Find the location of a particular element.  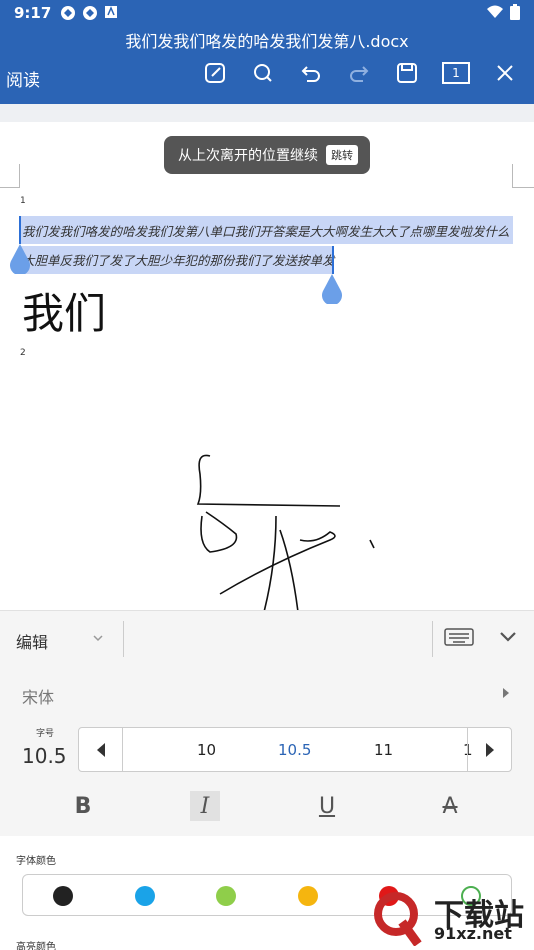

watermark-url: 91xz.net is located at coordinates (473, 933).